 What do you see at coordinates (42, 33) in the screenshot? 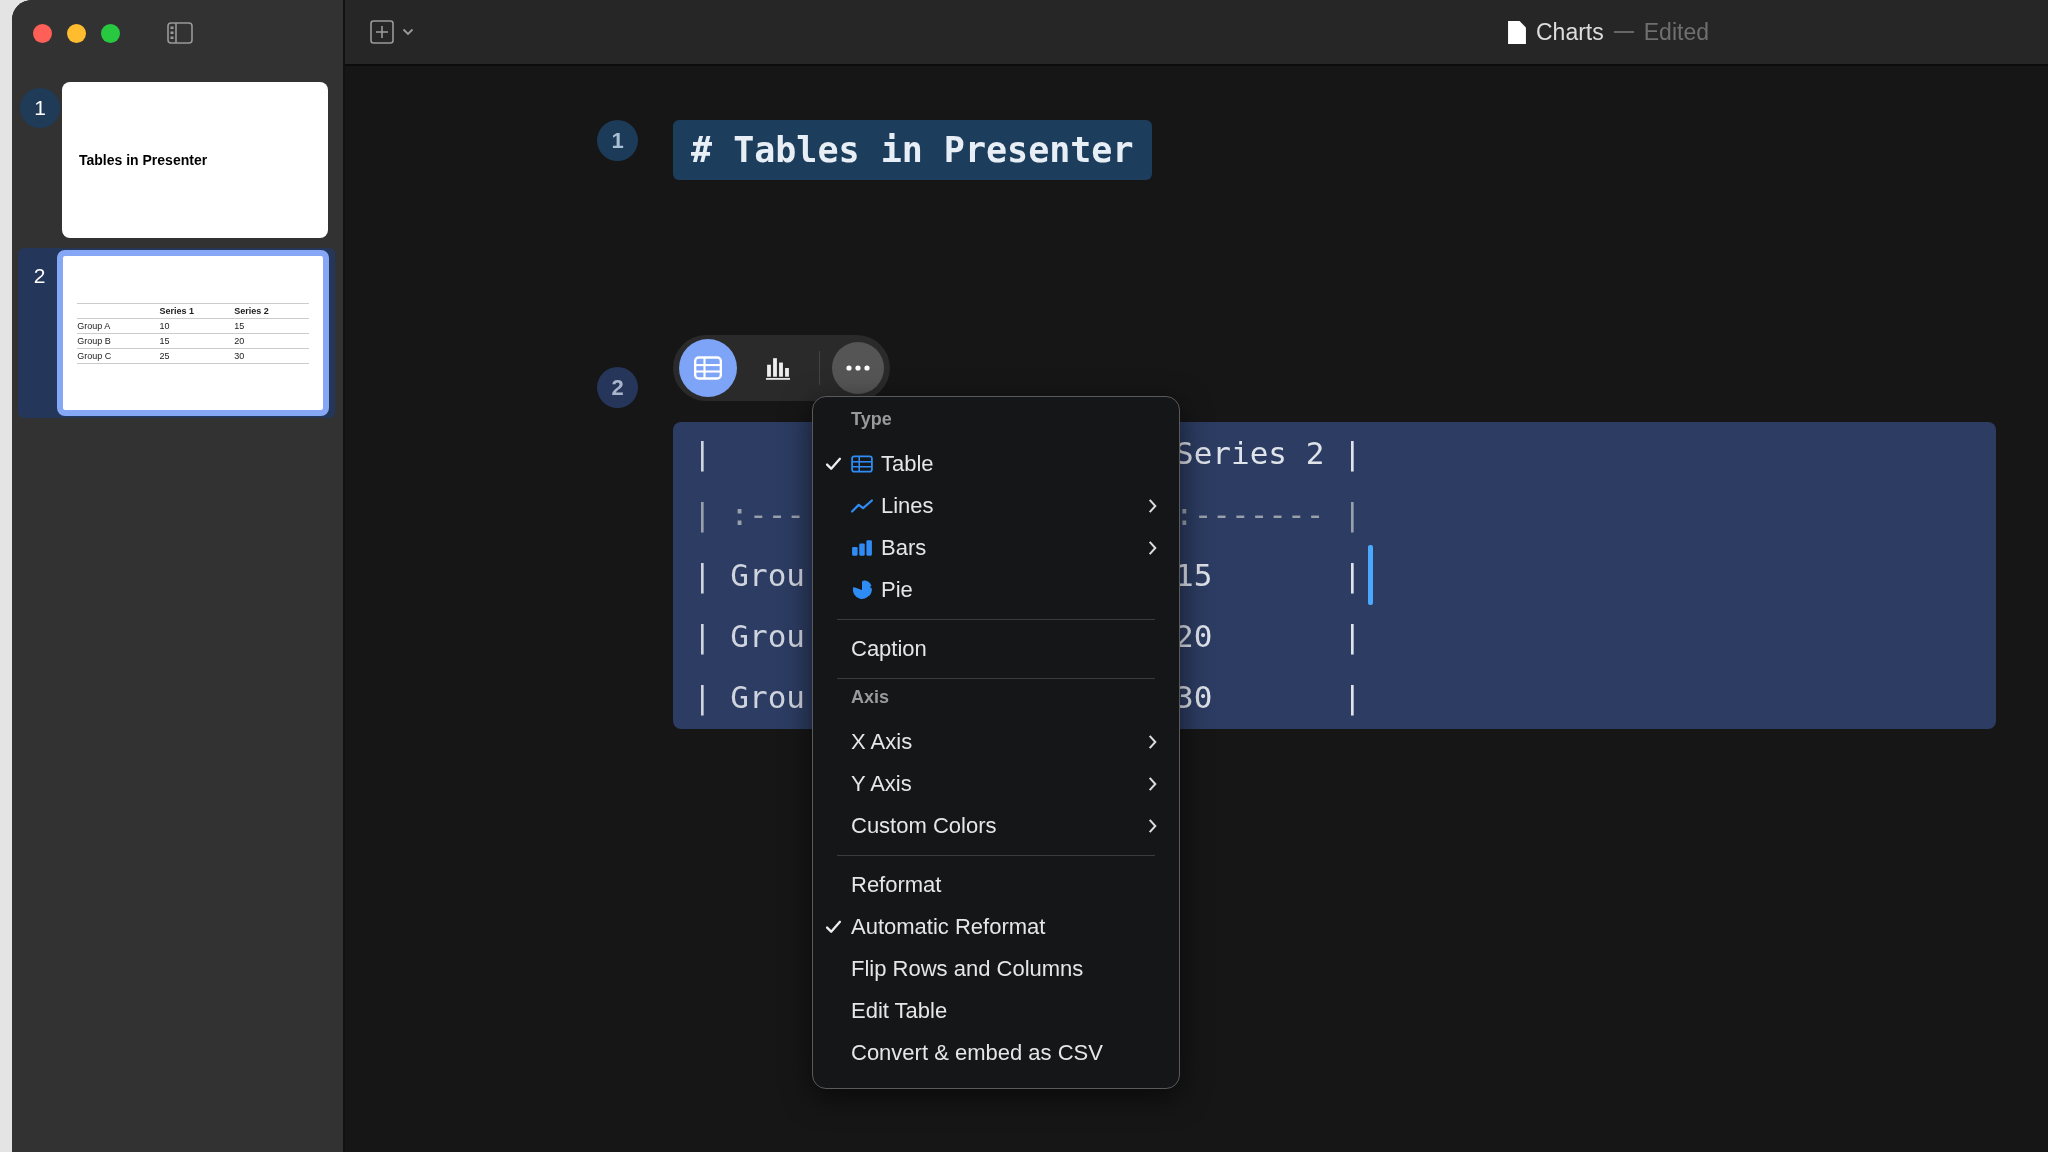
I see `close-window-button` at bounding box center [42, 33].